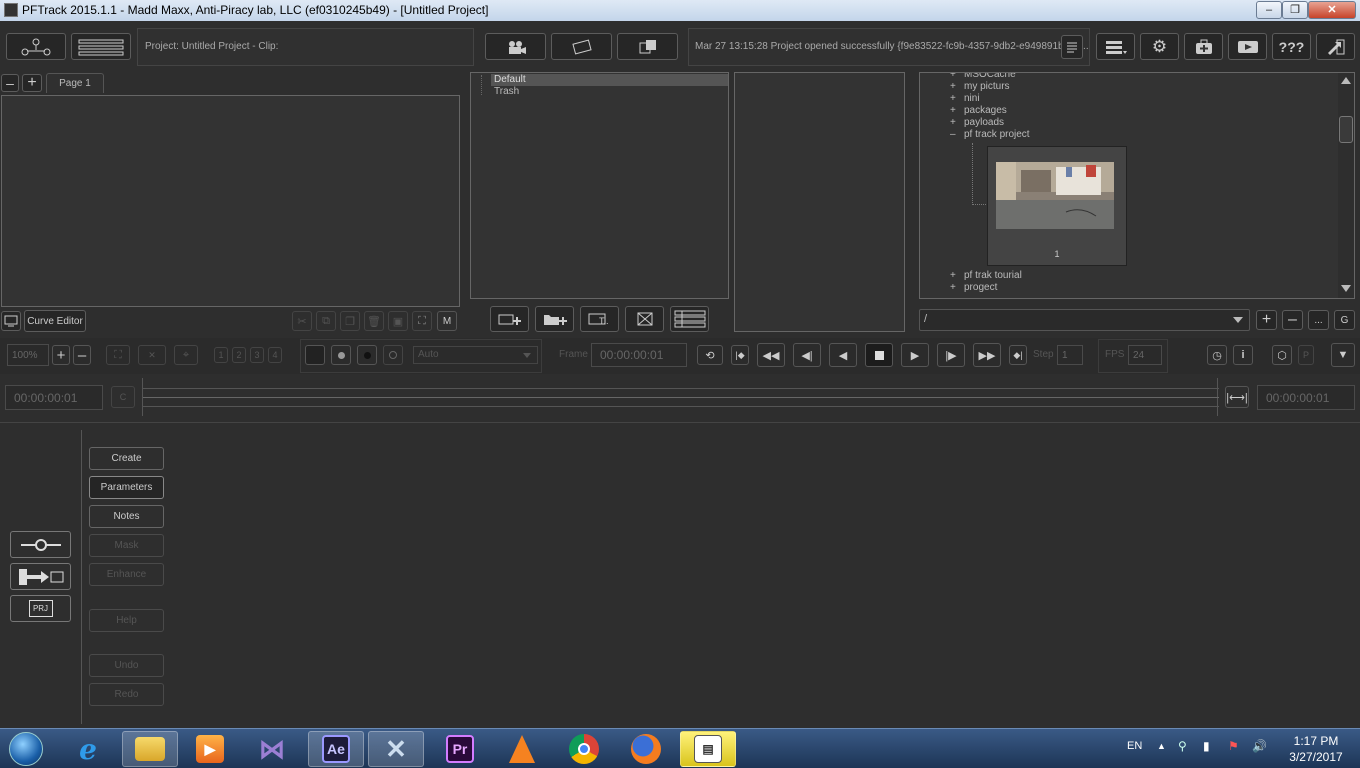 The height and width of the screenshot is (768, 1360). What do you see at coordinates (28, 355) in the screenshot?
I see `zoom-field: 100%` at bounding box center [28, 355].